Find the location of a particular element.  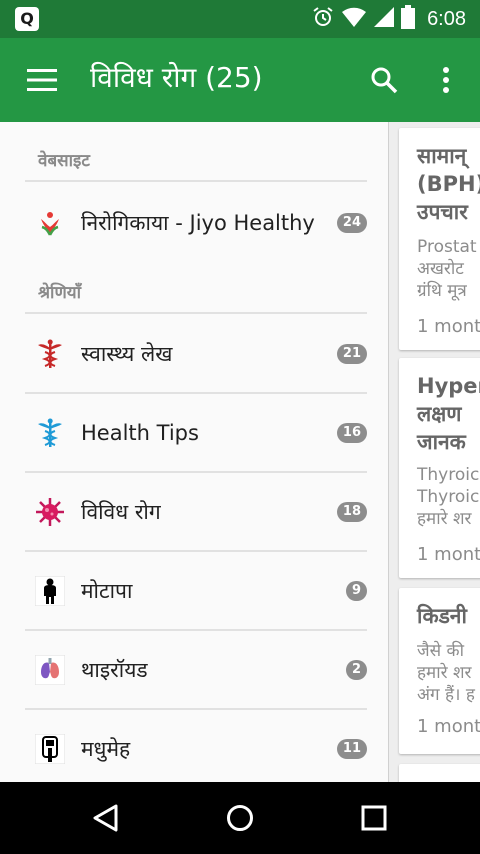

count-badge: 18 is located at coordinates (351, 512).